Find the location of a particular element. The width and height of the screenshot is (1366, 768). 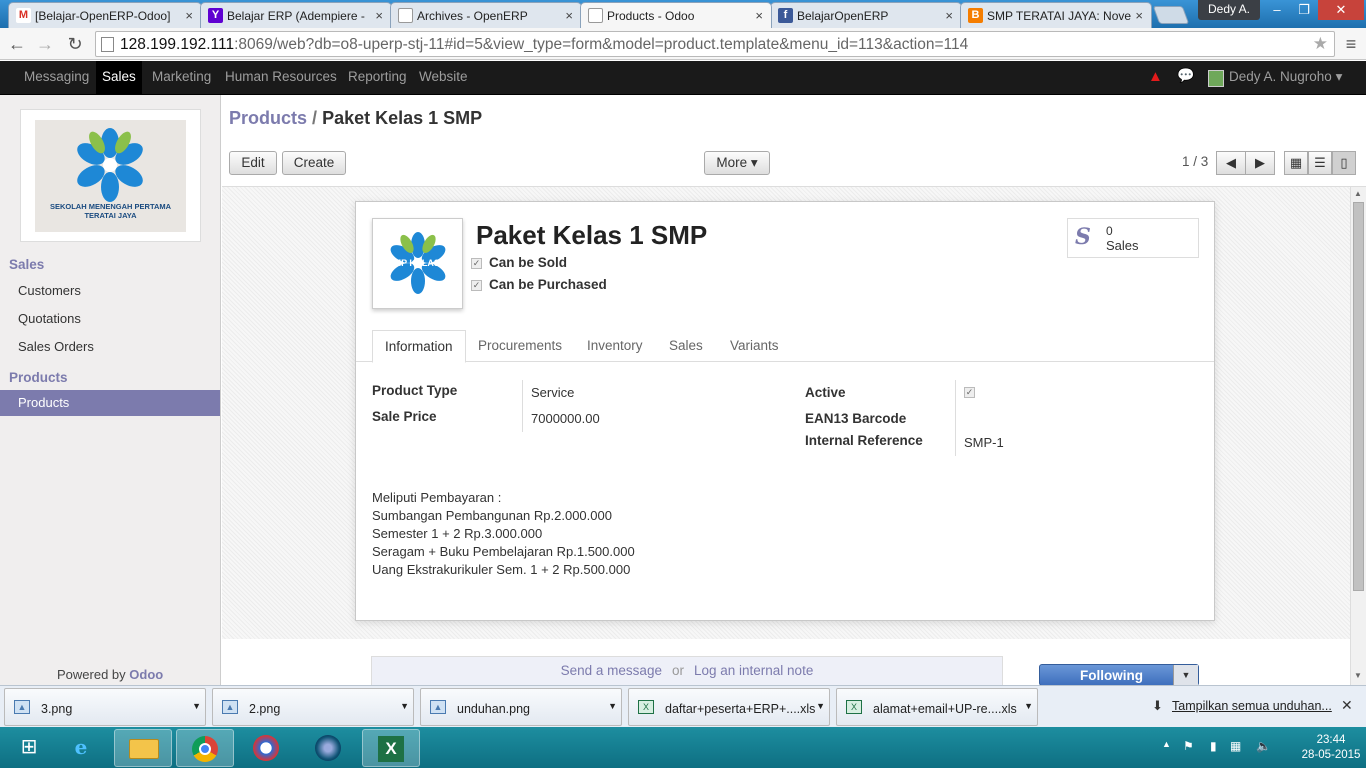

network-icon: ▦ is located at coordinates (1235, 746).